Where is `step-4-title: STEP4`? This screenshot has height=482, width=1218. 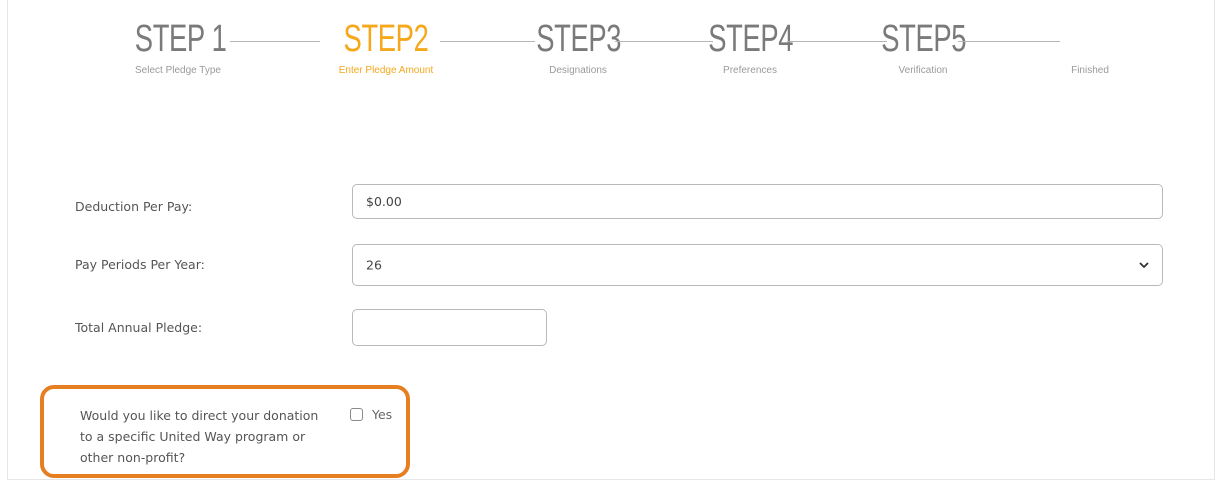
step-4-title: STEP4 is located at coordinates (751, 39).